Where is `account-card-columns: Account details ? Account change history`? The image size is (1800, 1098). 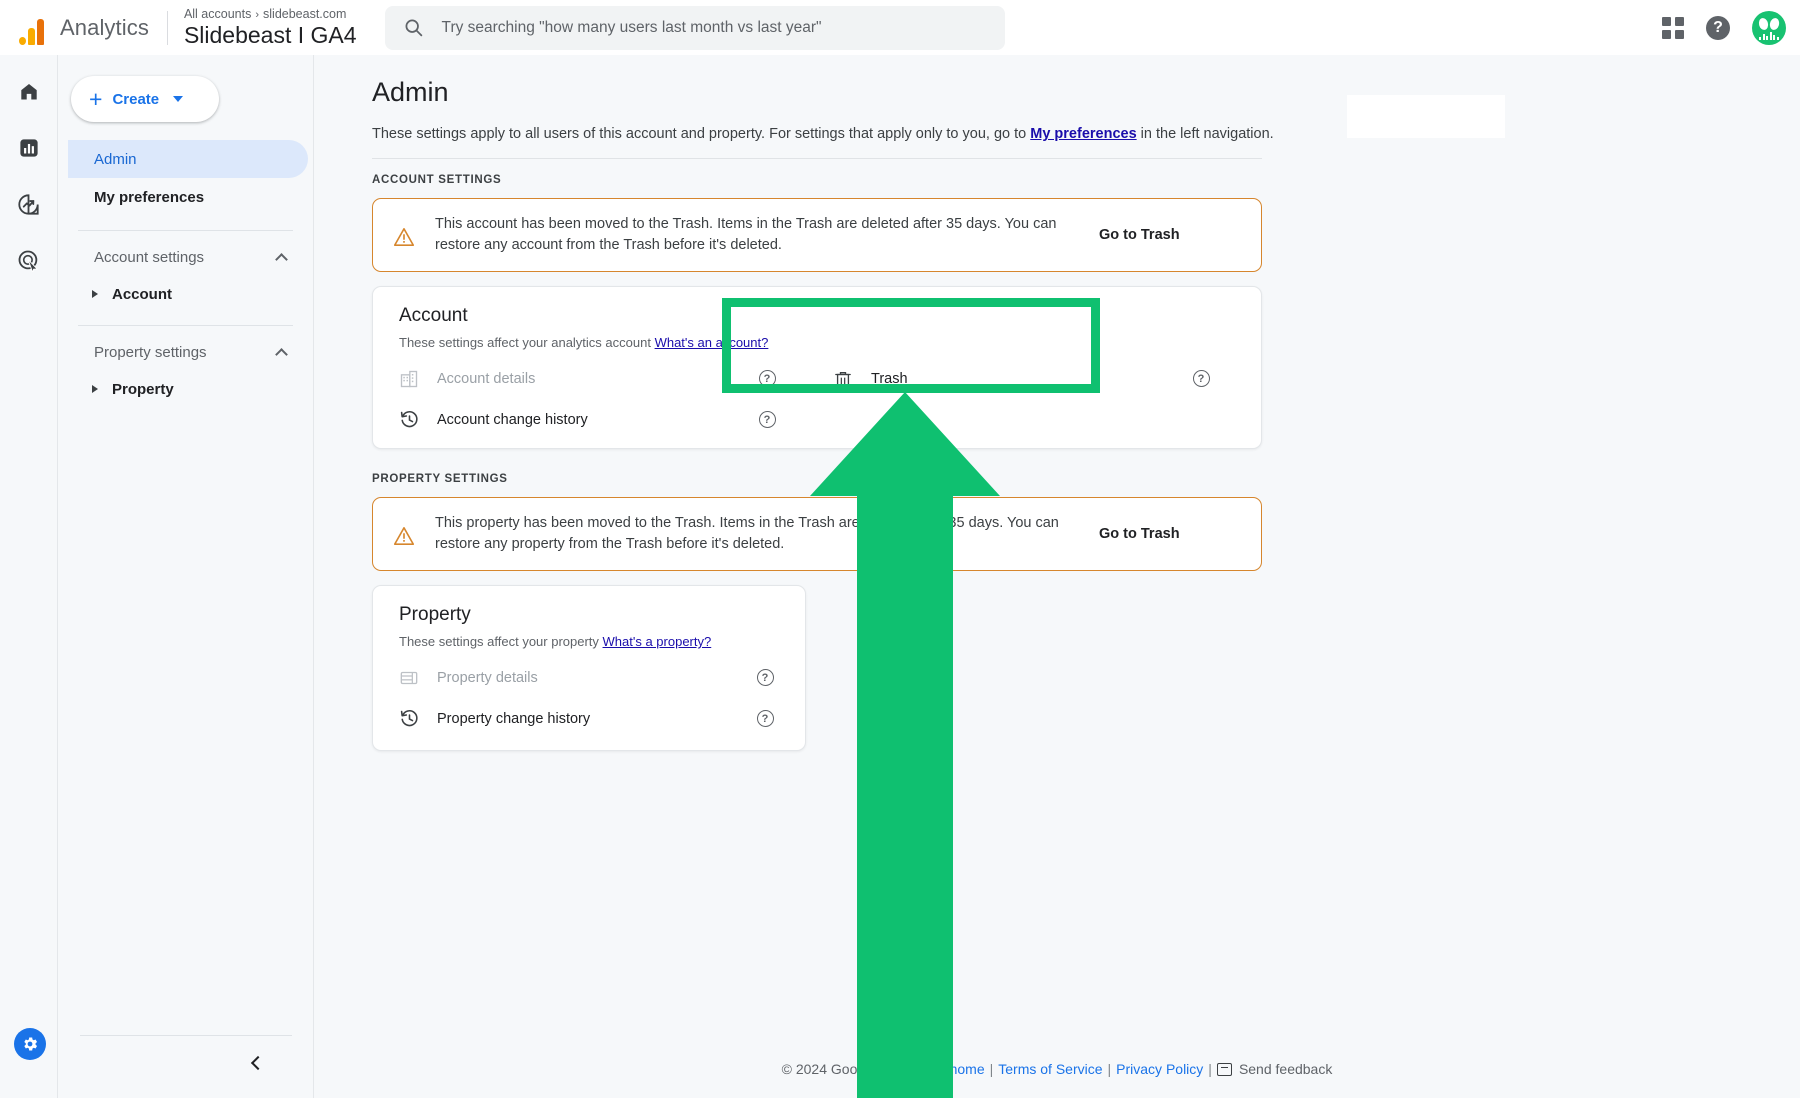 account-card-columns: Account details ? Account change history is located at coordinates (817, 399).